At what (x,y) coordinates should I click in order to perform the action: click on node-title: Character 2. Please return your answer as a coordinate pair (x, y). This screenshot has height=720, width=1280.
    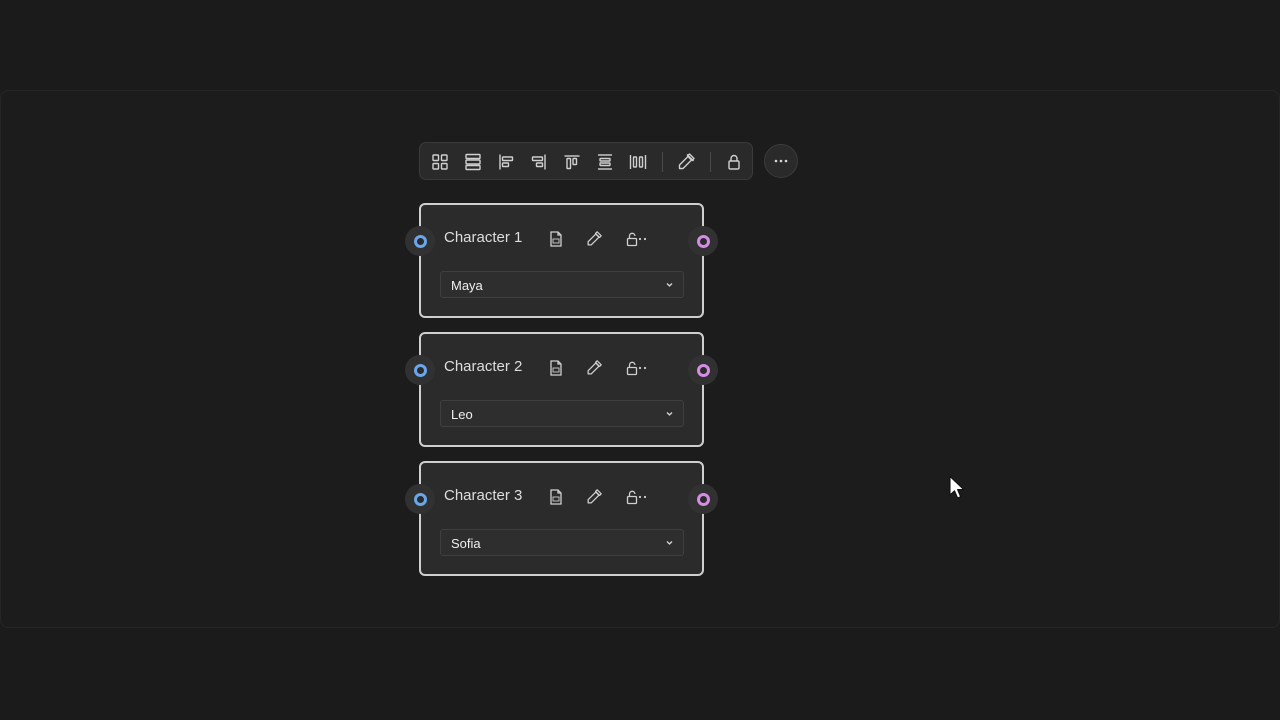
    Looking at the image, I should click on (483, 366).